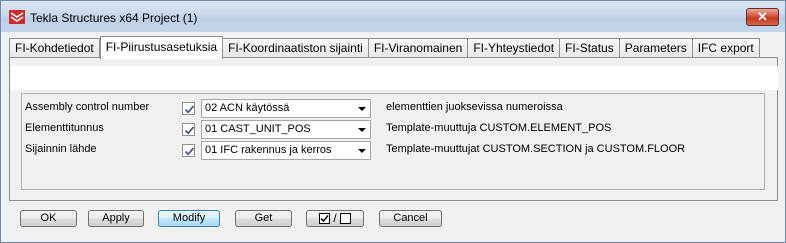  I want to click on toggle-all-checkboxes-button: /, so click(335, 218).